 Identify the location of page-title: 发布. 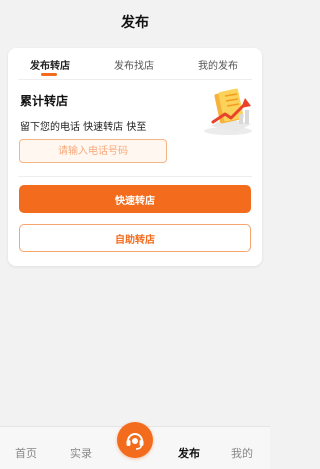
(135, 23).